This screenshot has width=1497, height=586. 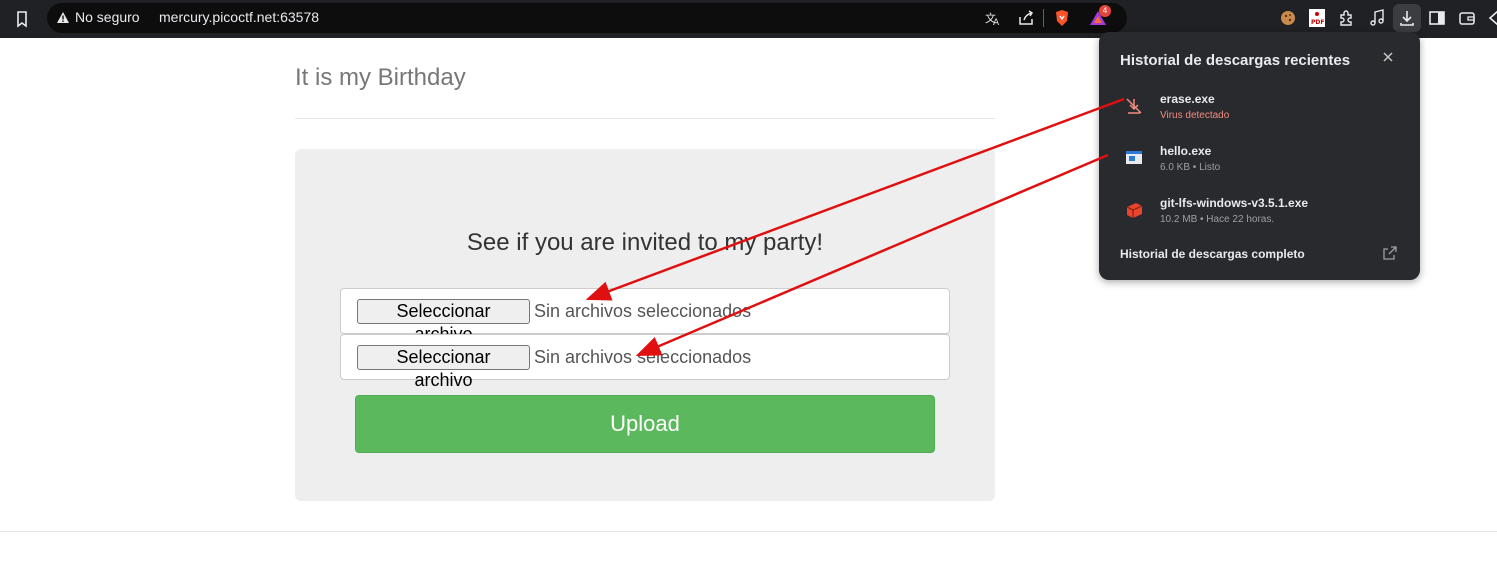 What do you see at coordinates (645, 118) in the screenshot?
I see `divider` at bounding box center [645, 118].